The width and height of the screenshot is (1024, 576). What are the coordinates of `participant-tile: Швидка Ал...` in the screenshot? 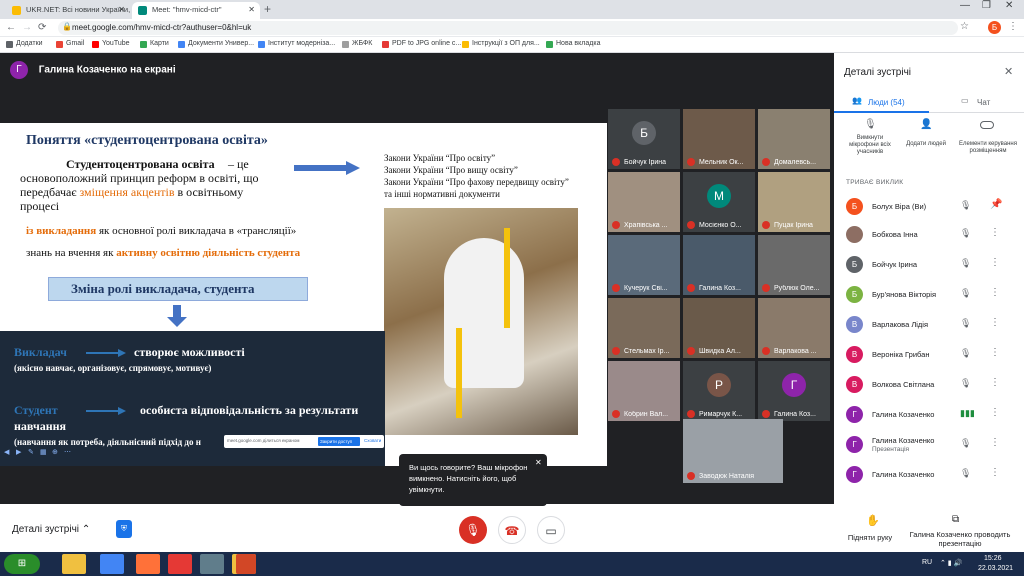 It's located at (719, 328).